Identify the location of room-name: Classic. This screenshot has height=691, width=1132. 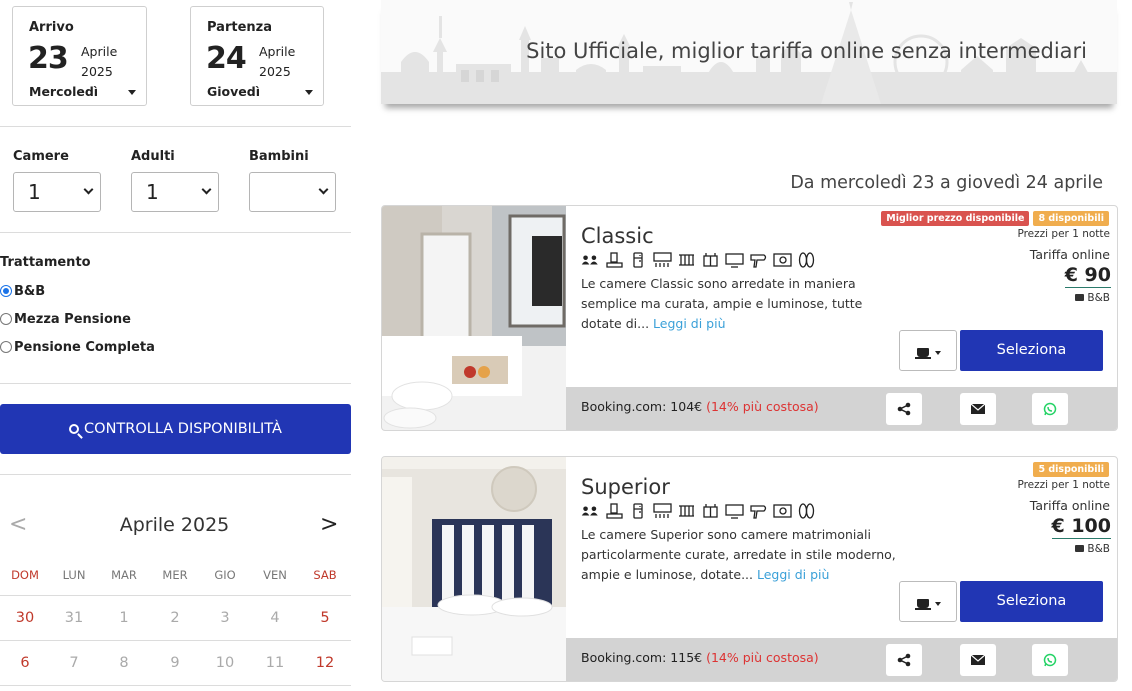
(617, 236).